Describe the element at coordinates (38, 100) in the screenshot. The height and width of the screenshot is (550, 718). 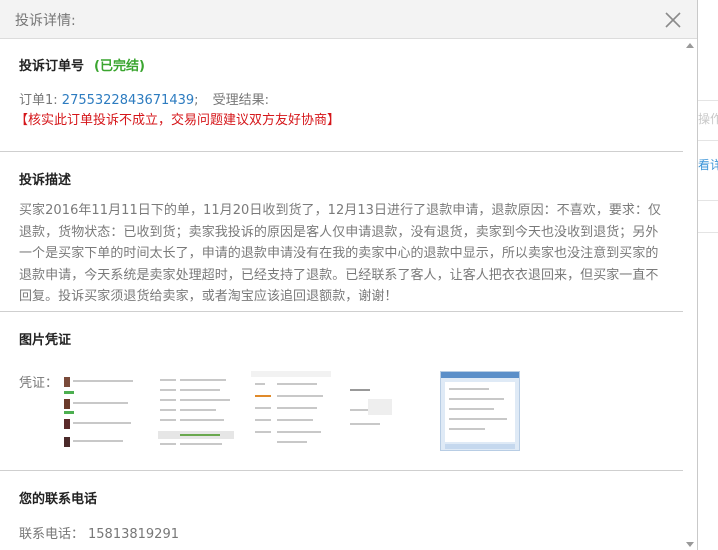
I see `order-label: 订单1:` at that location.